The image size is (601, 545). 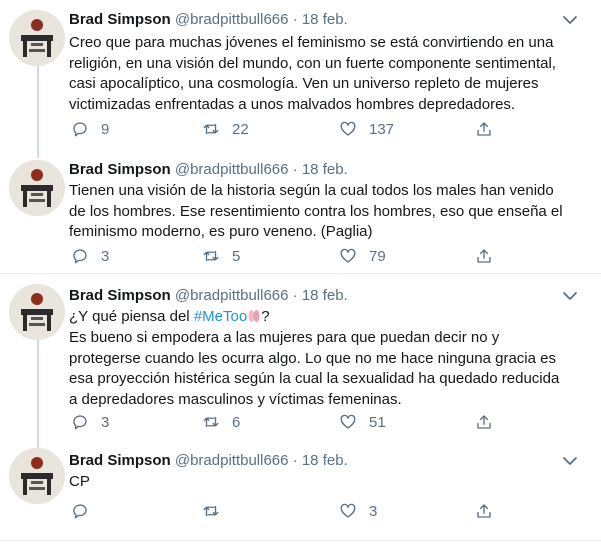 What do you see at coordinates (286, 256) in the screenshot?
I see `tweet-actions: 3 5 79` at bounding box center [286, 256].